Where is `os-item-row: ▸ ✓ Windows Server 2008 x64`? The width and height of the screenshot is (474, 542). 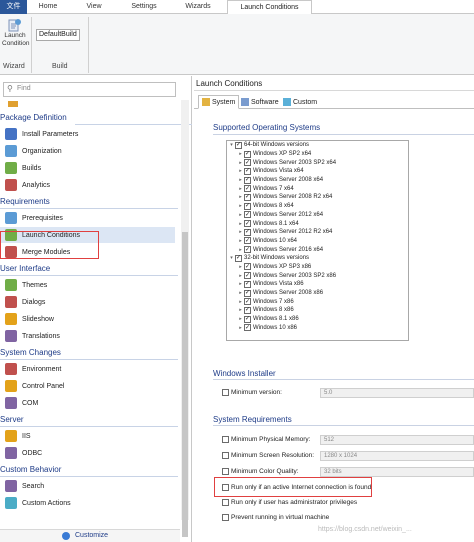 os-item-row: ▸ ✓ Windows Server 2008 x64 is located at coordinates (317, 180).